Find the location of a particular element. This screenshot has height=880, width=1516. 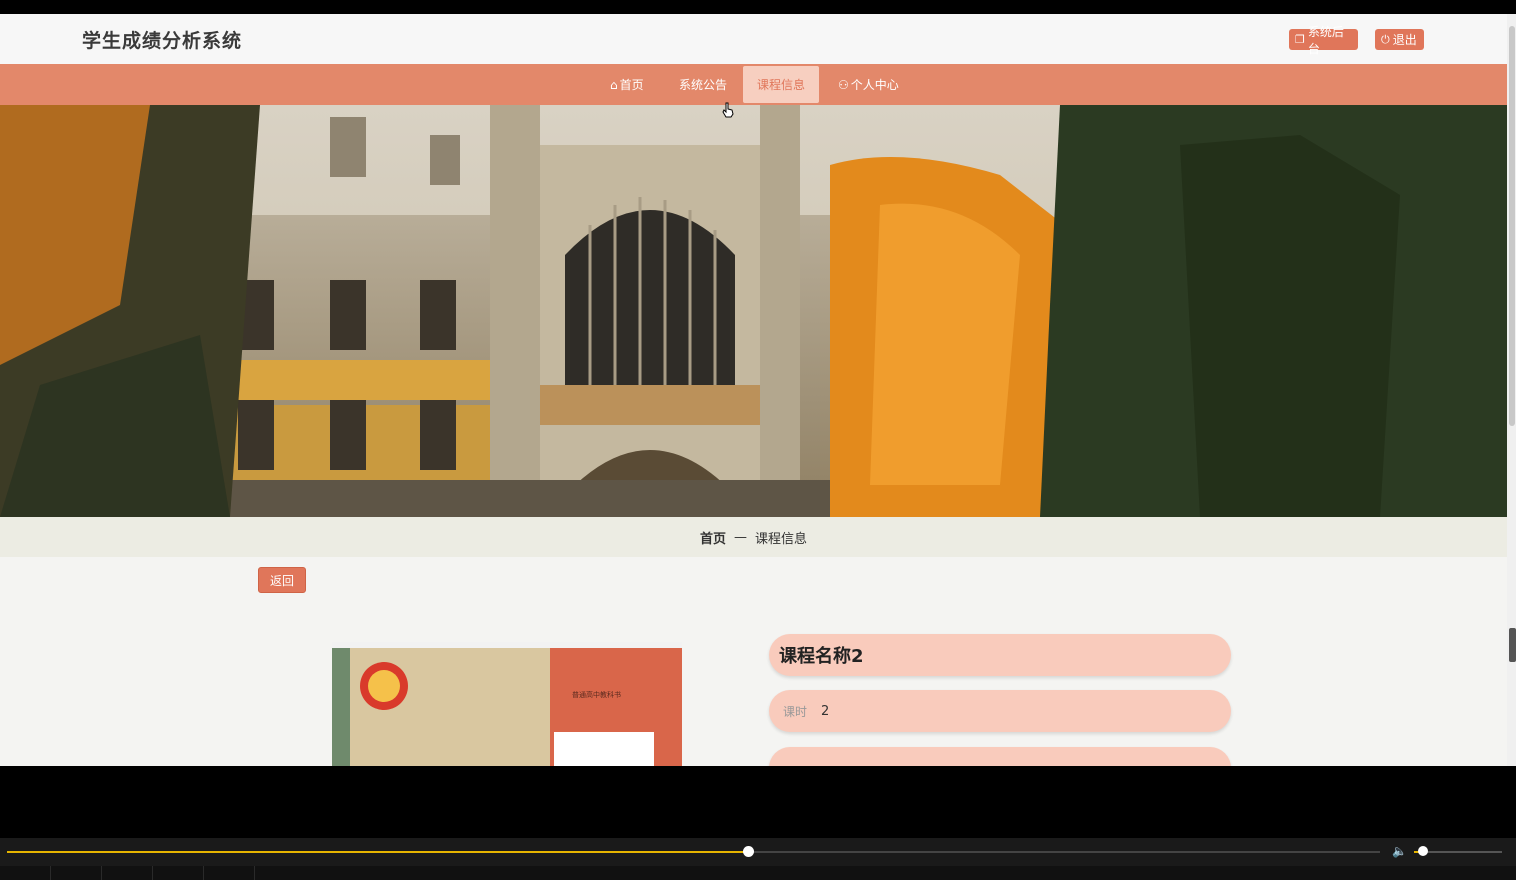

admin-button-label: 系统后台 is located at coordinates (1325, 40).